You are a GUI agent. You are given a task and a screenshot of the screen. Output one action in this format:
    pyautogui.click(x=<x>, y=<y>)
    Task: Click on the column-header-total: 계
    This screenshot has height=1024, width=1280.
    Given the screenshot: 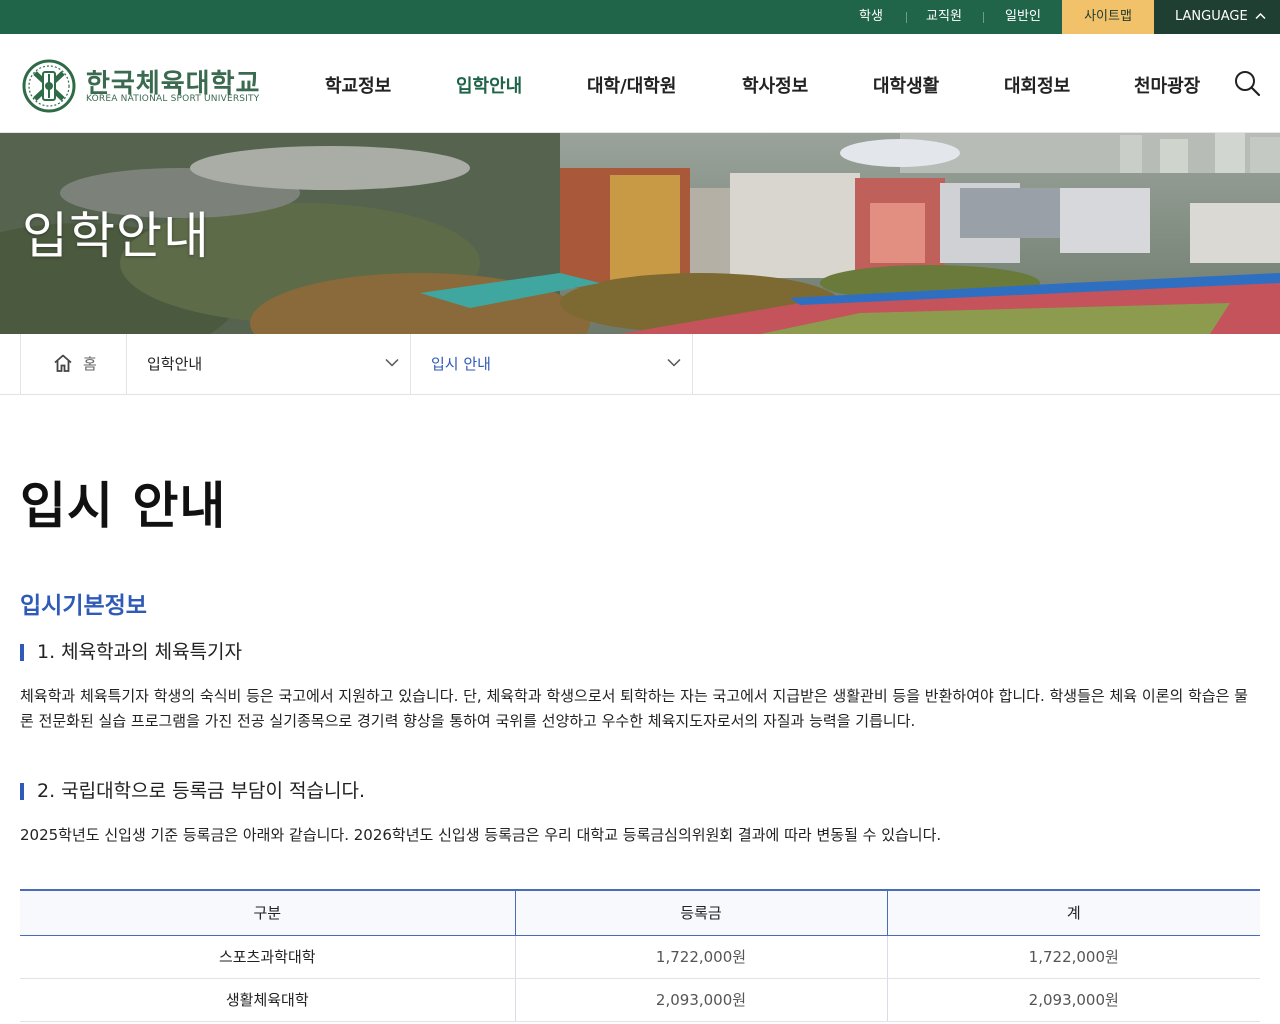 What is the action you would take?
    pyautogui.click(x=1073, y=912)
    